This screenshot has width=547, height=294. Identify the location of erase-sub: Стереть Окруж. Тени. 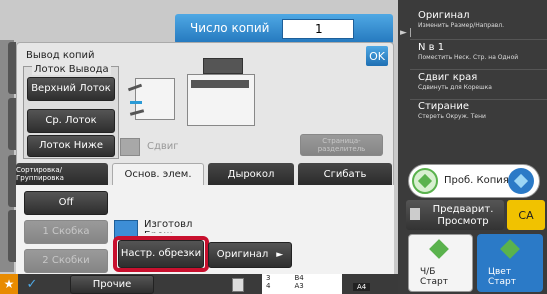
(452, 116).